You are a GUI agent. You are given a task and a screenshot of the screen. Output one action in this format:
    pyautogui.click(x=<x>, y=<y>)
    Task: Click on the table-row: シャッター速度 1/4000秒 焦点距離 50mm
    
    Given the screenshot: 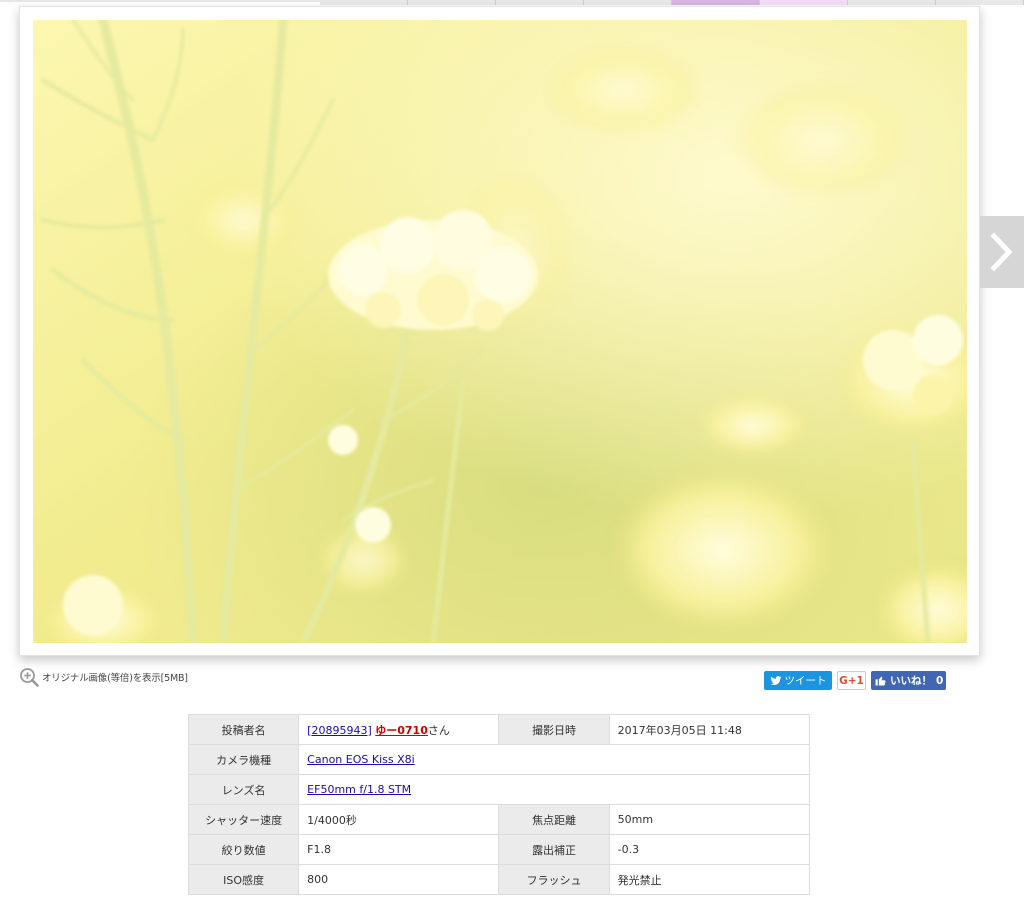 What is the action you would take?
    pyautogui.click(x=499, y=819)
    